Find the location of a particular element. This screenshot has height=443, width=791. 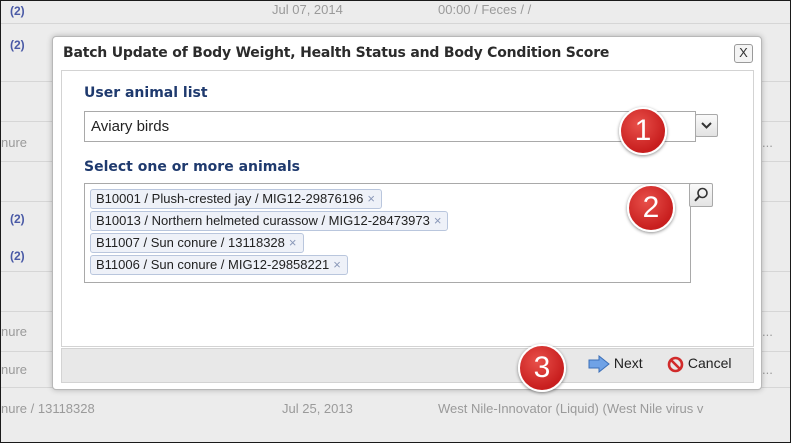

next-button-label: Next is located at coordinates (628, 363).